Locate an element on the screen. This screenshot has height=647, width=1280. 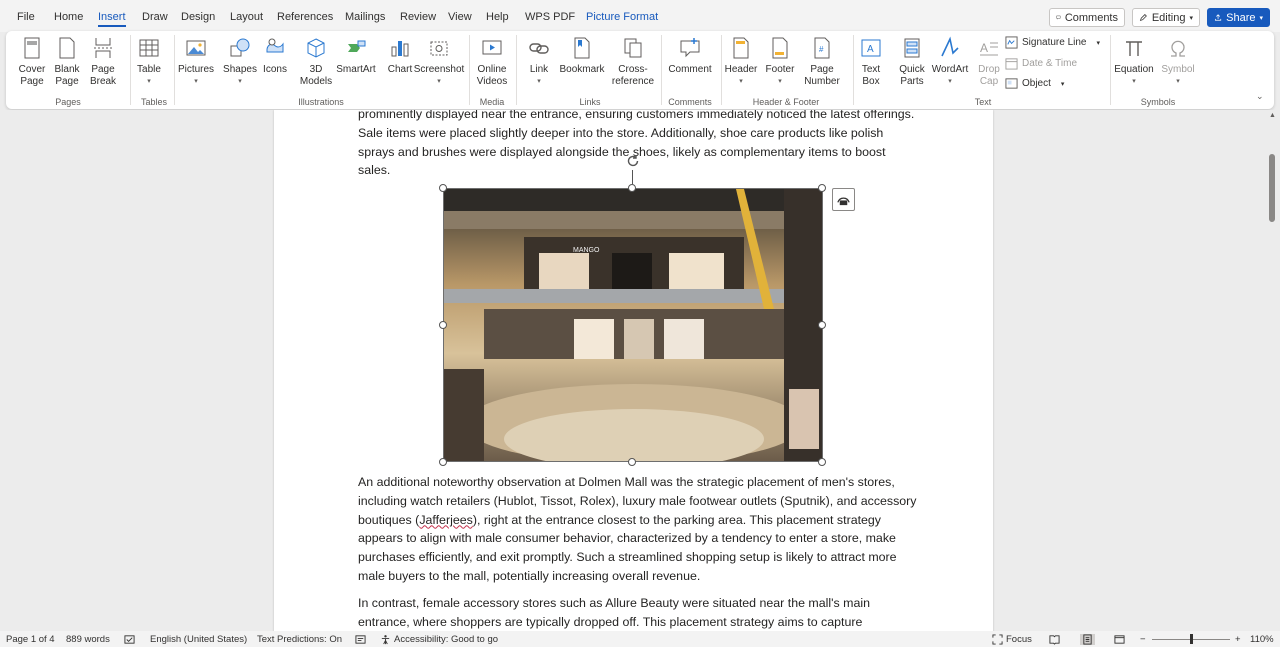
scroll-up-icon: ▲ is located at coordinates (1272, 115).